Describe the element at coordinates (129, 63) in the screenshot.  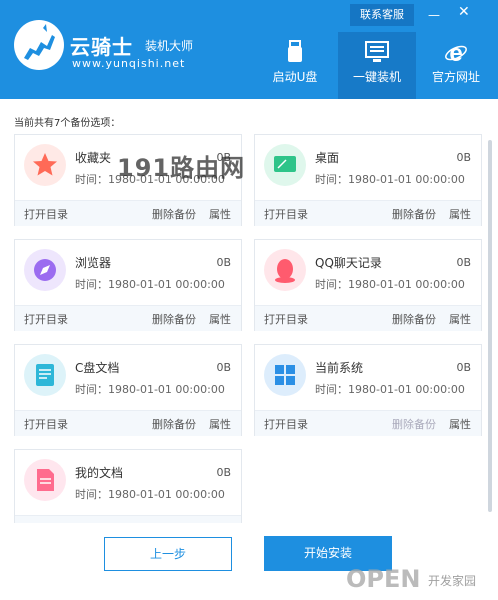
I see `brand-url: www.yunqishi.net` at that location.